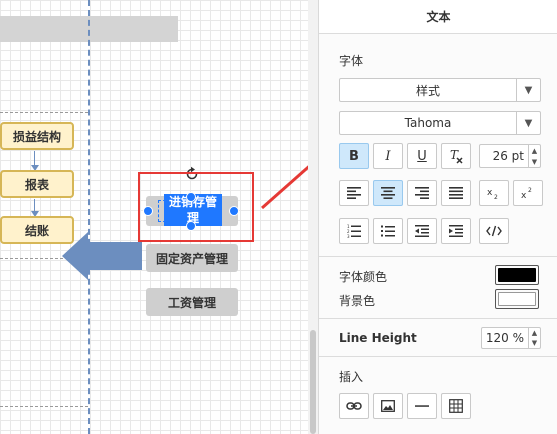 This screenshot has width=557, height=434. What do you see at coordinates (357, 301) in the screenshot?
I see `background-color-label: 背景色` at bounding box center [357, 301].